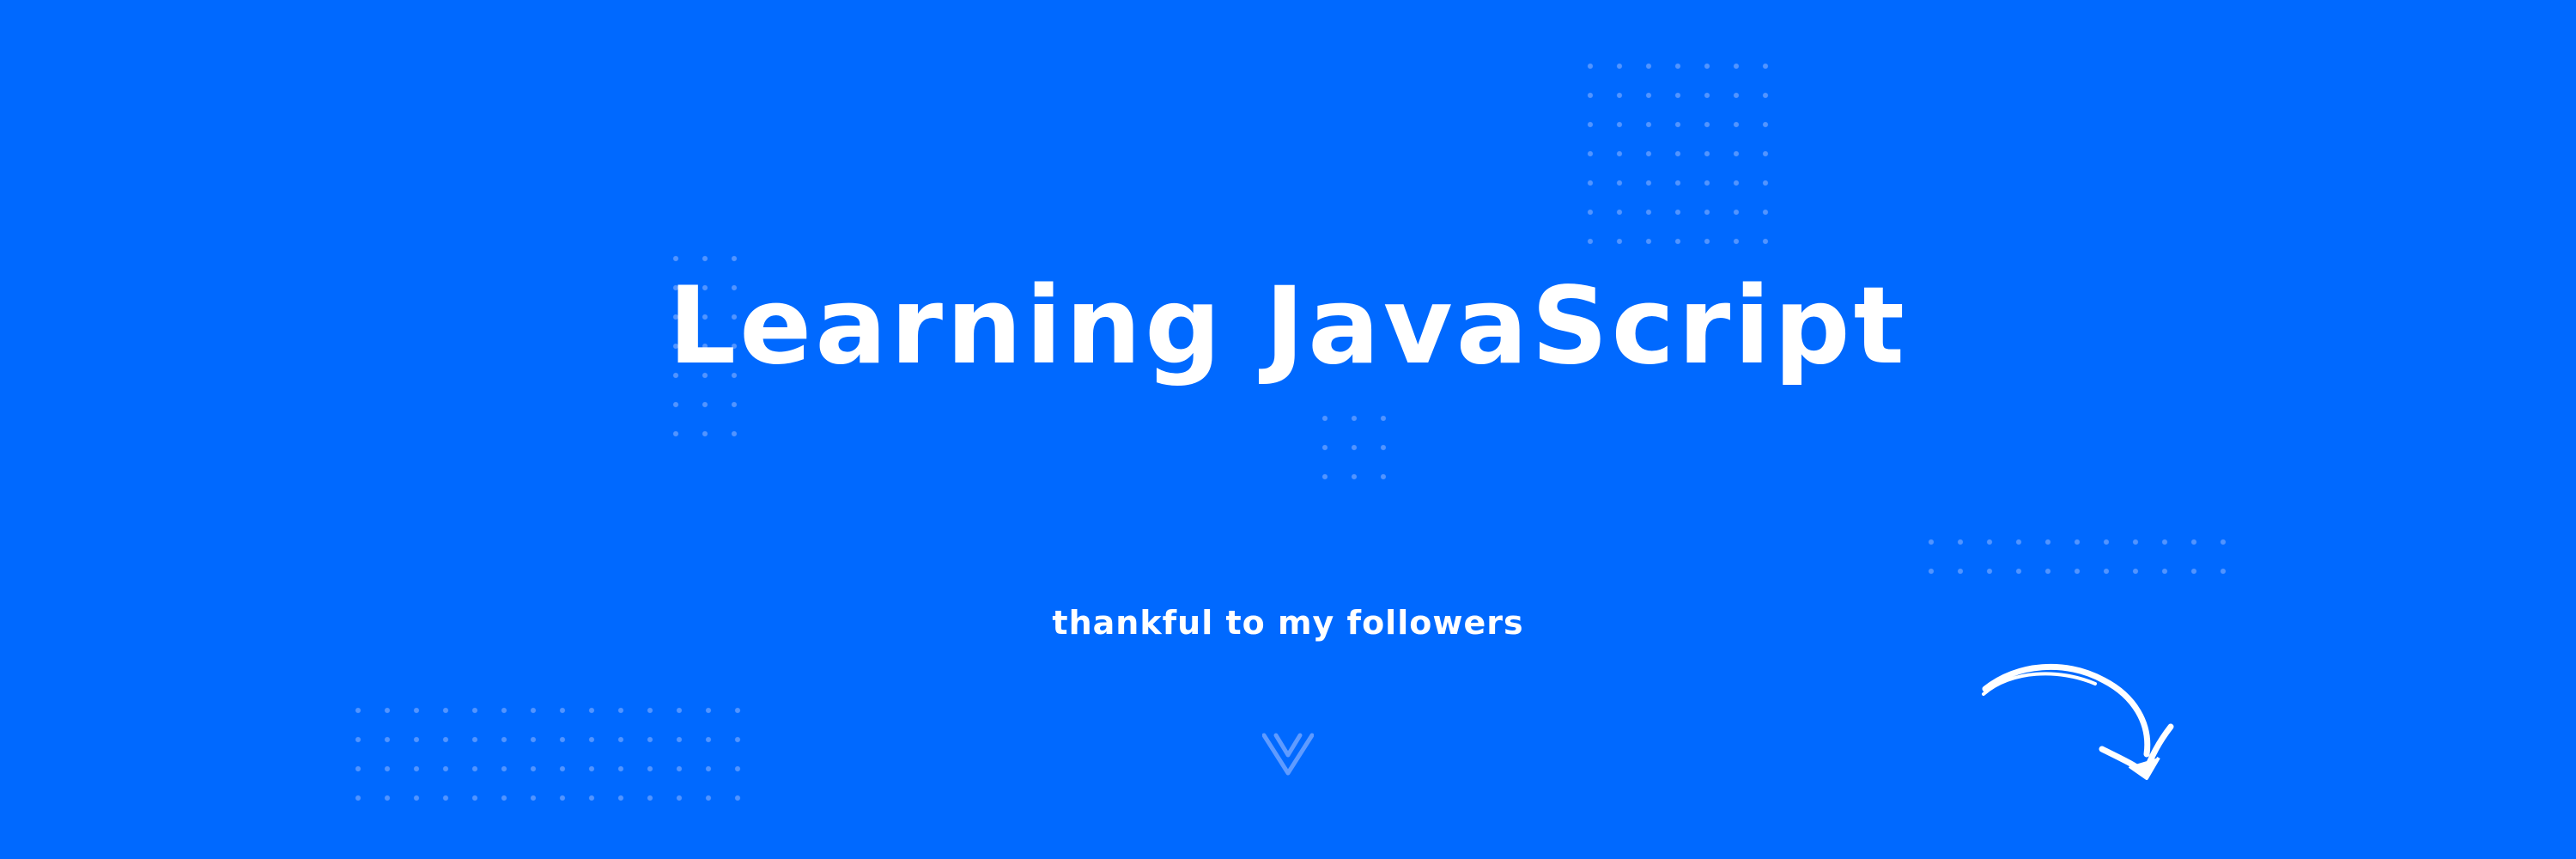 The image size is (2576, 859). What do you see at coordinates (1354, 447) in the screenshot?
I see `dot-grid-center` at bounding box center [1354, 447].